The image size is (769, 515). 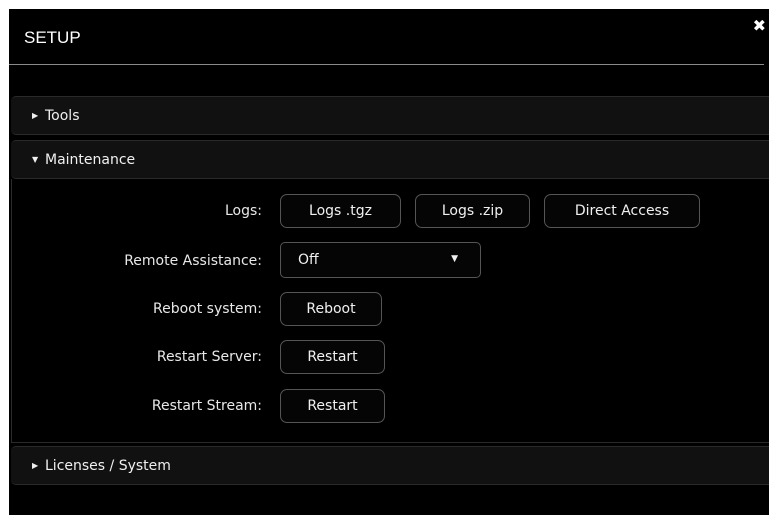 I want to click on section-maintenance-label: Maintenance, so click(x=90, y=159).